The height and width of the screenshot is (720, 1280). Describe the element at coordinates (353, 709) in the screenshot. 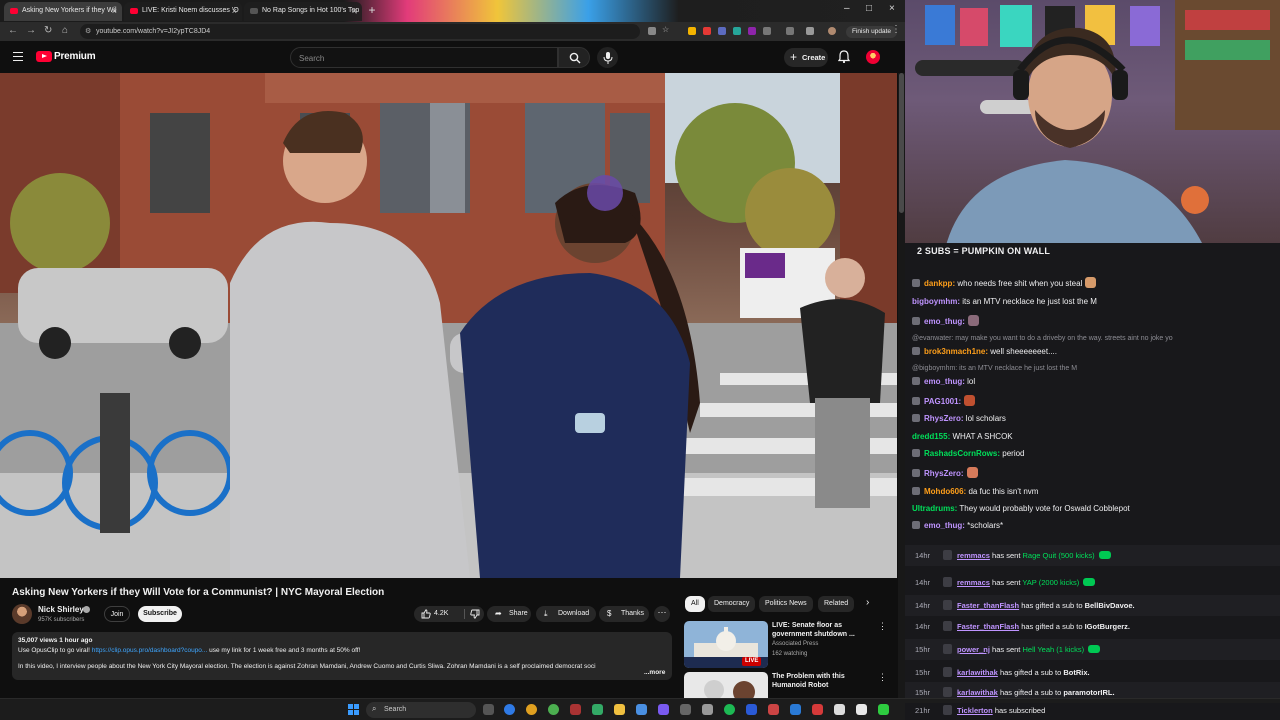

I see `windows-start-icon` at that location.